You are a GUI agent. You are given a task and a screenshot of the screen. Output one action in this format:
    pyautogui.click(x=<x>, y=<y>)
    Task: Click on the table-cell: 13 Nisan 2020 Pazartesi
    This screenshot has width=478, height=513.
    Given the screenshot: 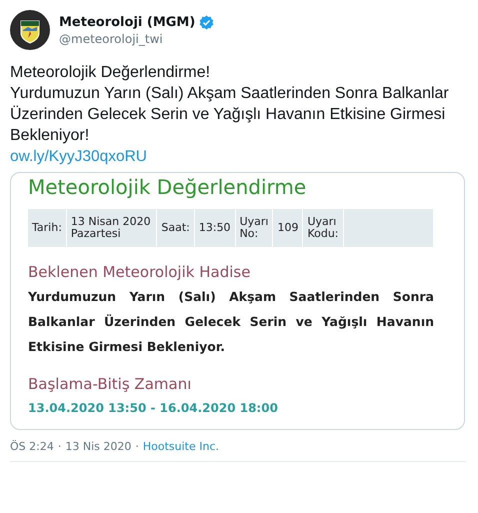 What is the action you would take?
    pyautogui.click(x=112, y=228)
    